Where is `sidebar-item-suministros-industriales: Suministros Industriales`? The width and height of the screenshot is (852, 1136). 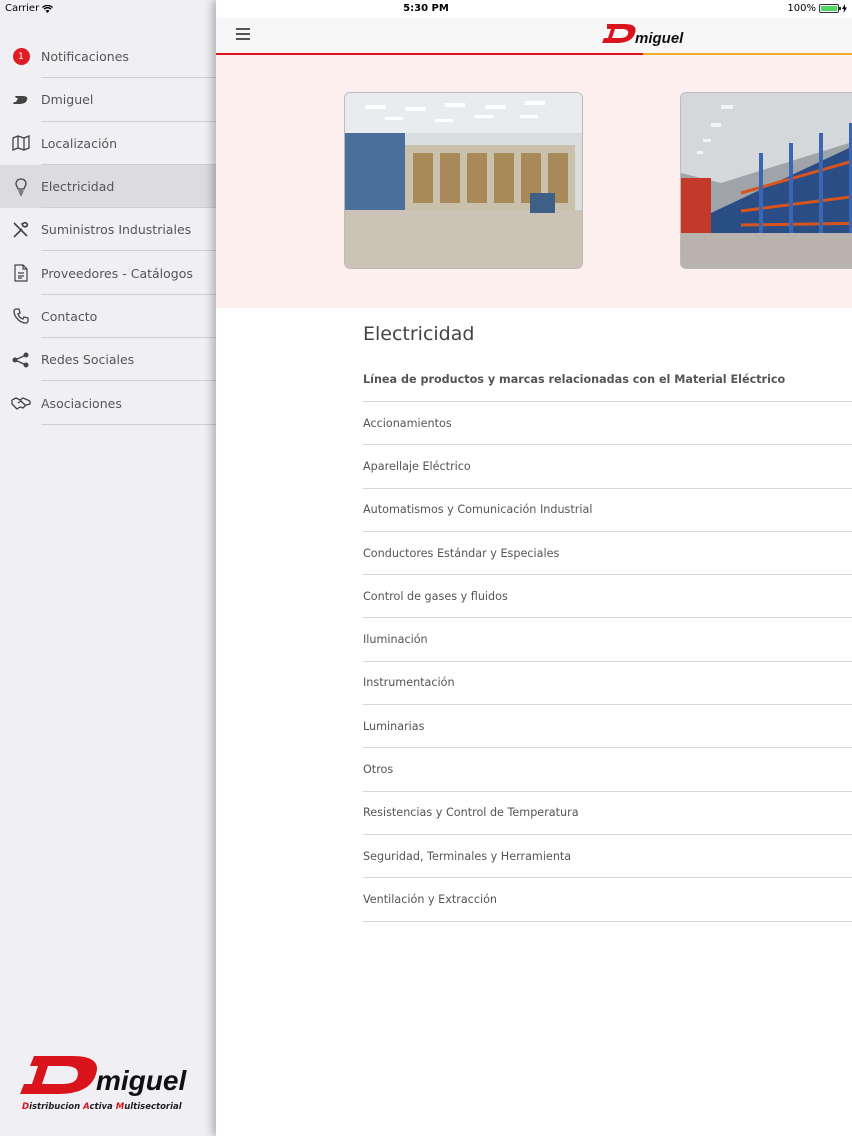
sidebar-item-suministros-industriales: Suministros Industriales is located at coordinates (108, 230).